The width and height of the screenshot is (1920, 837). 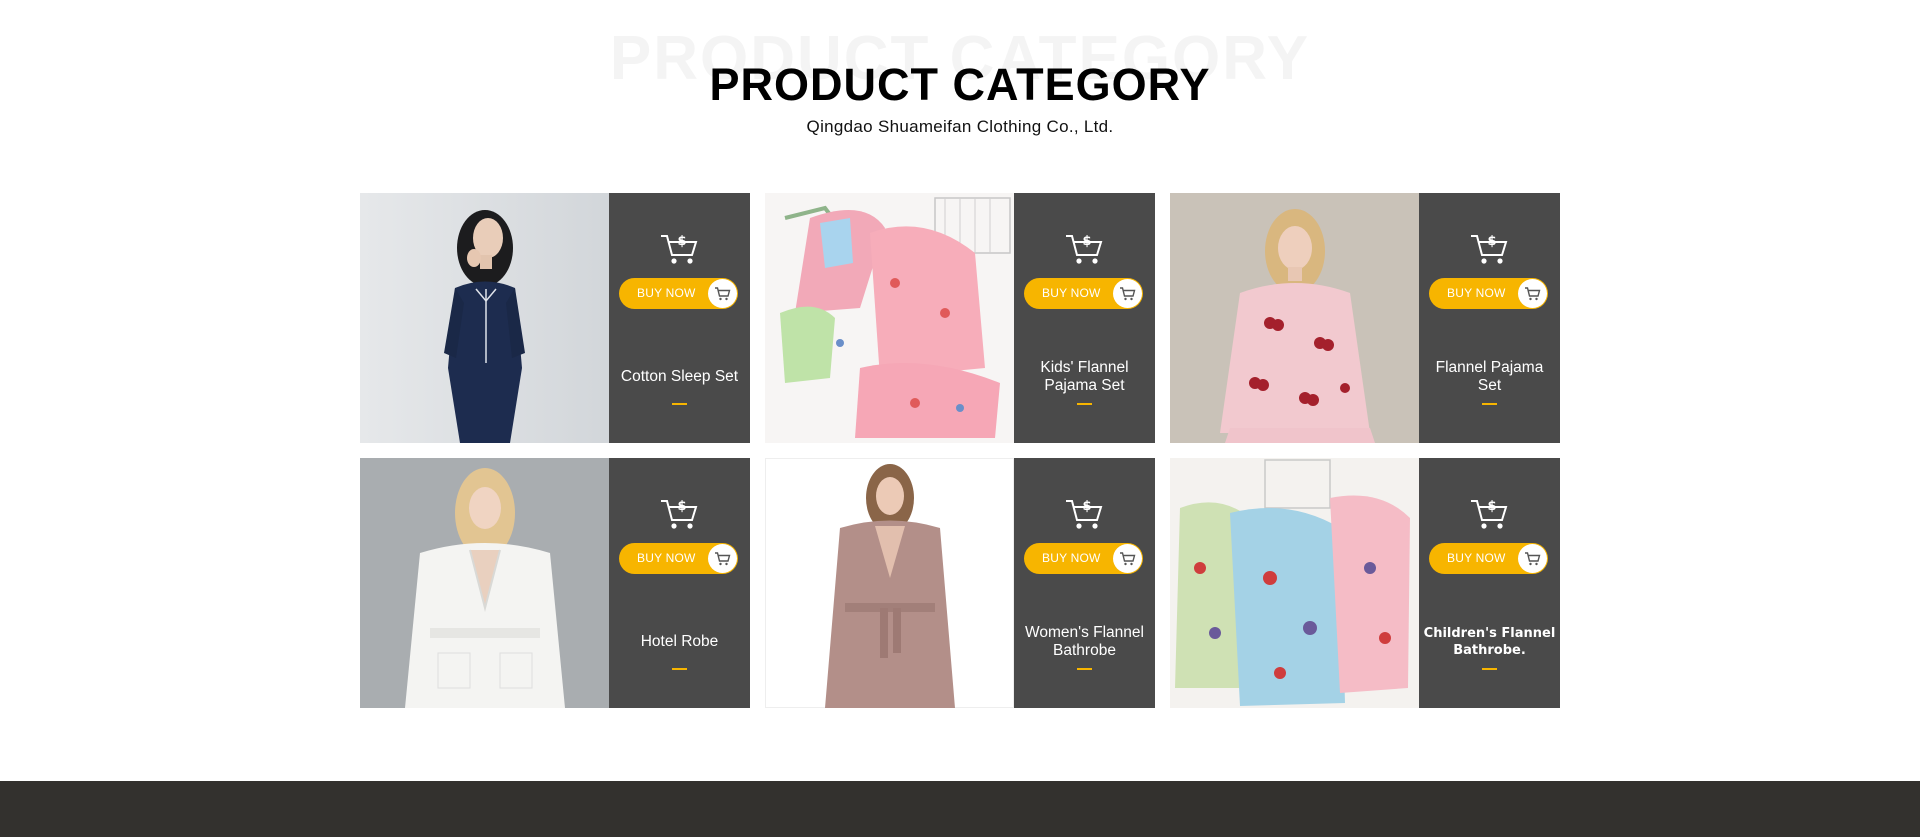 What do you see at coordinates (960, 809) in the screenshot?
I see `footer-bar` at bounding box center [960, 809].